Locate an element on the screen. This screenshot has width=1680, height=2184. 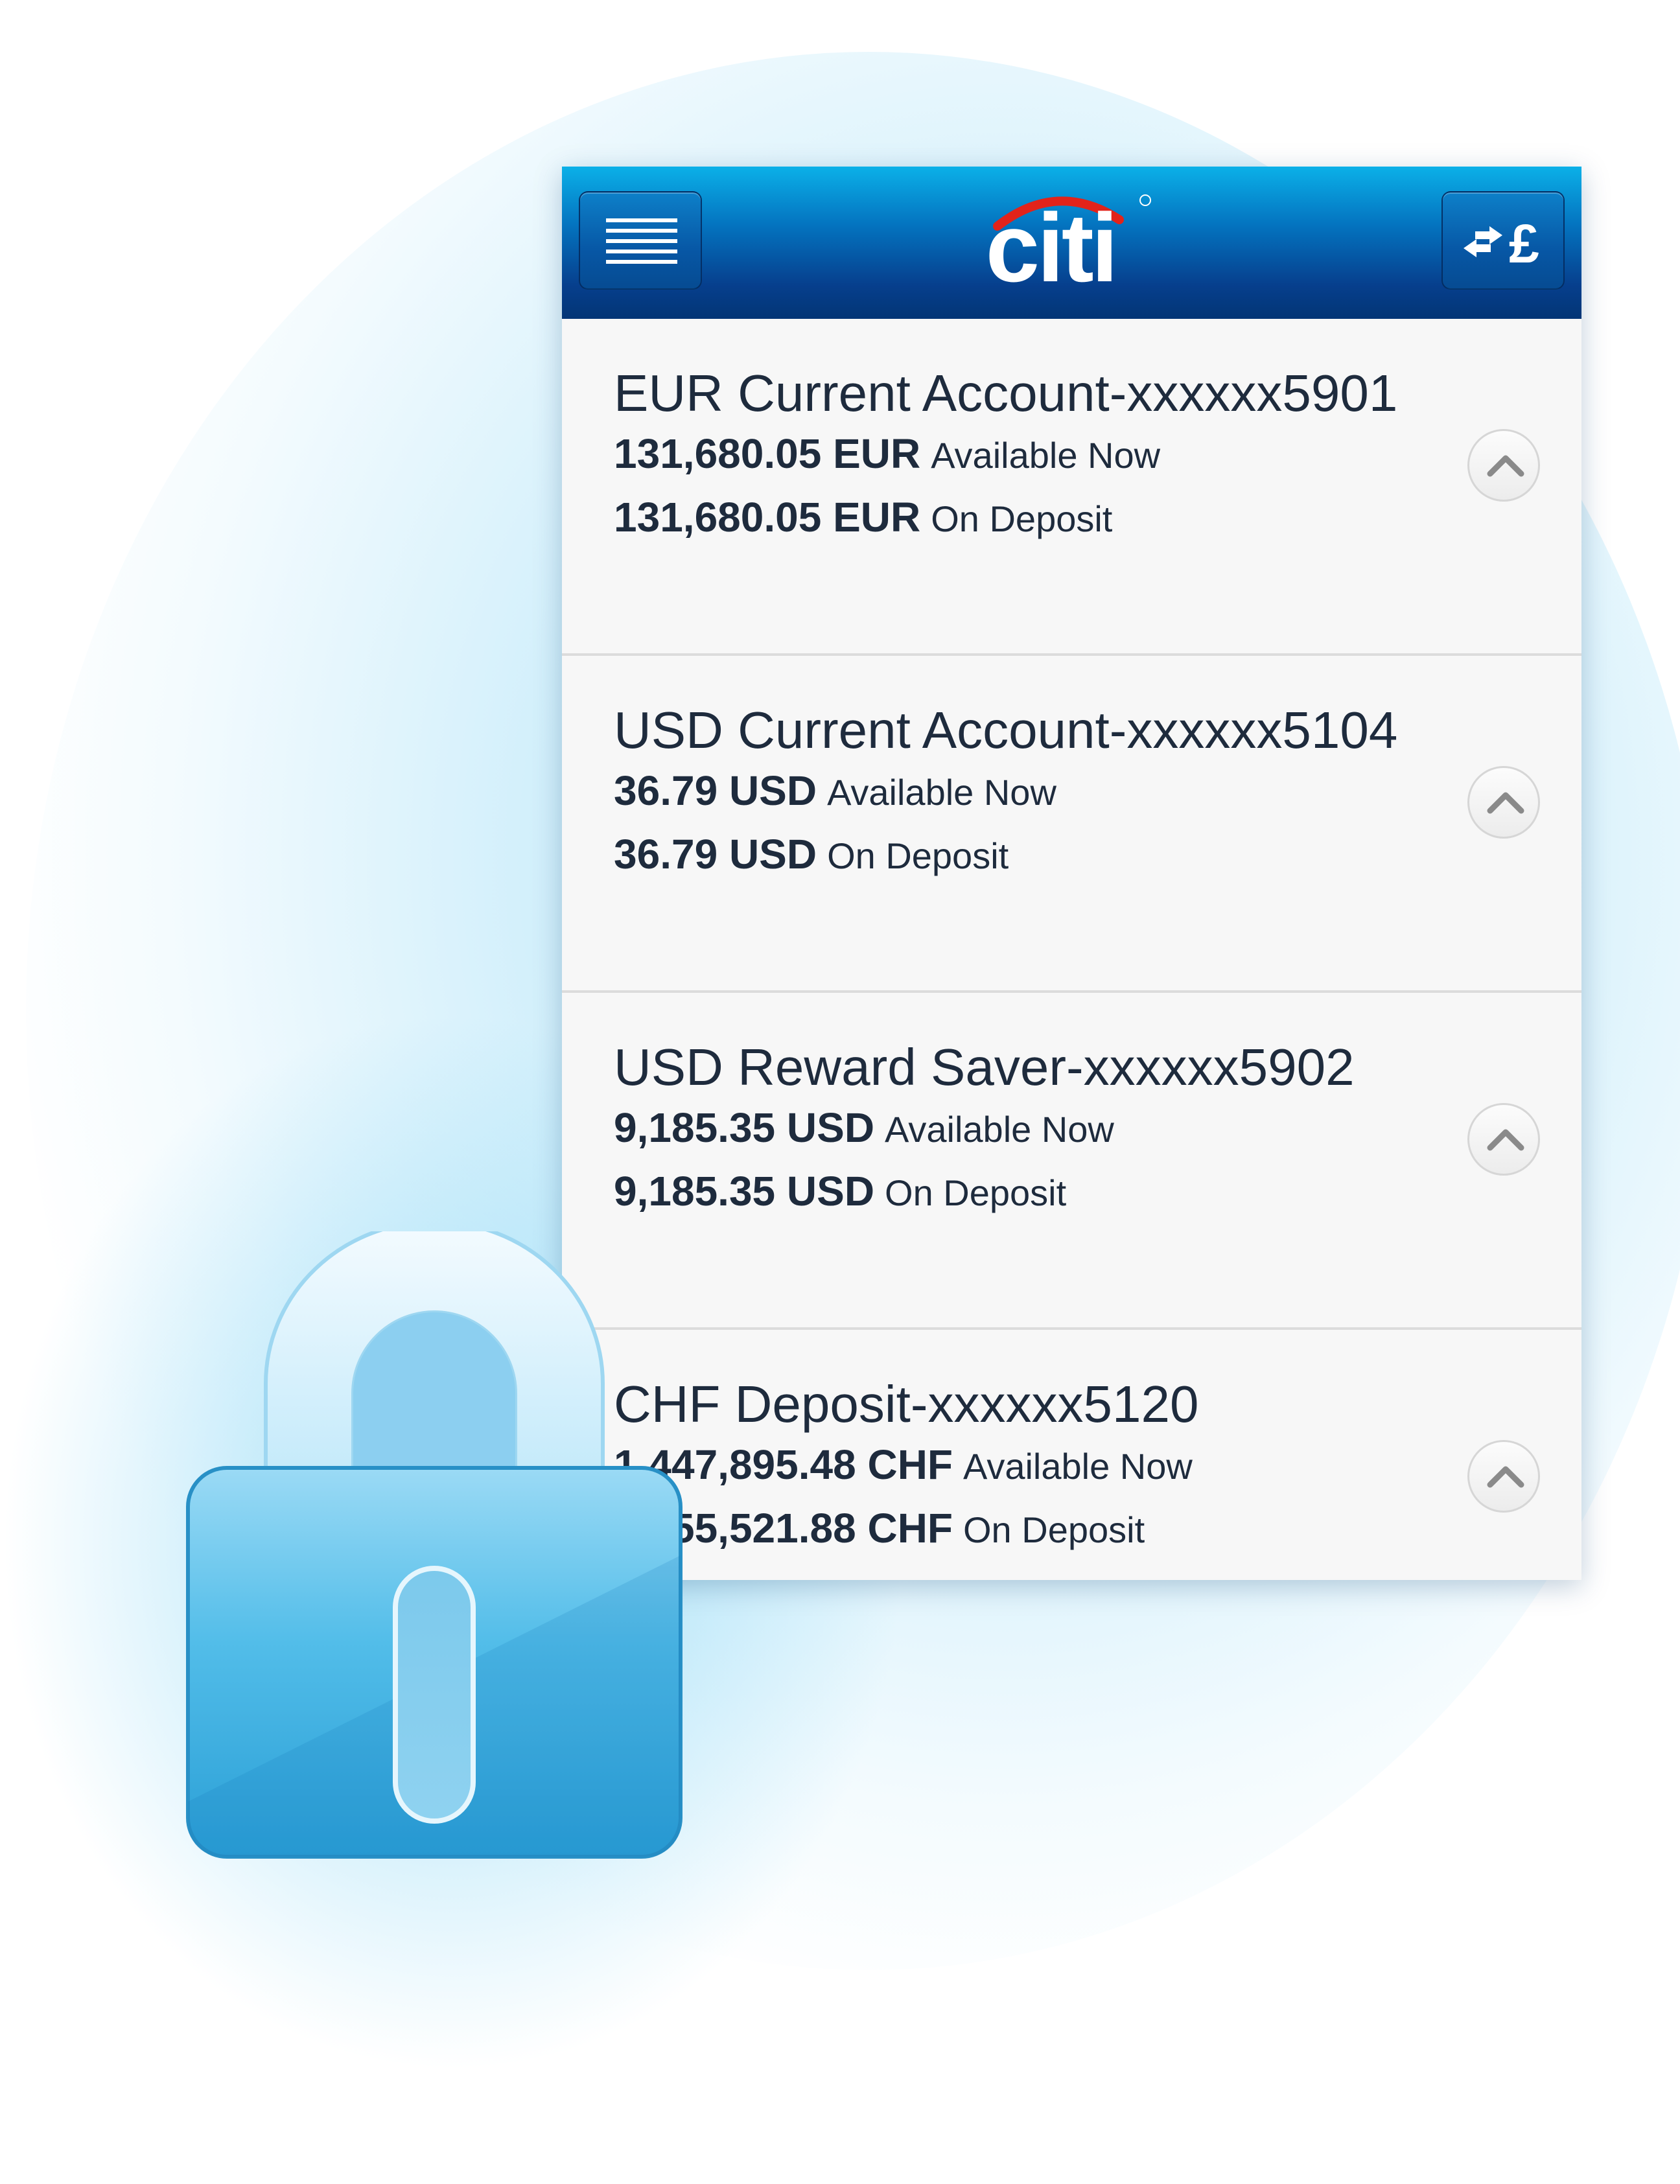
deposit-amount: 9,185.35 USD is located at coordinates (744, 1191).